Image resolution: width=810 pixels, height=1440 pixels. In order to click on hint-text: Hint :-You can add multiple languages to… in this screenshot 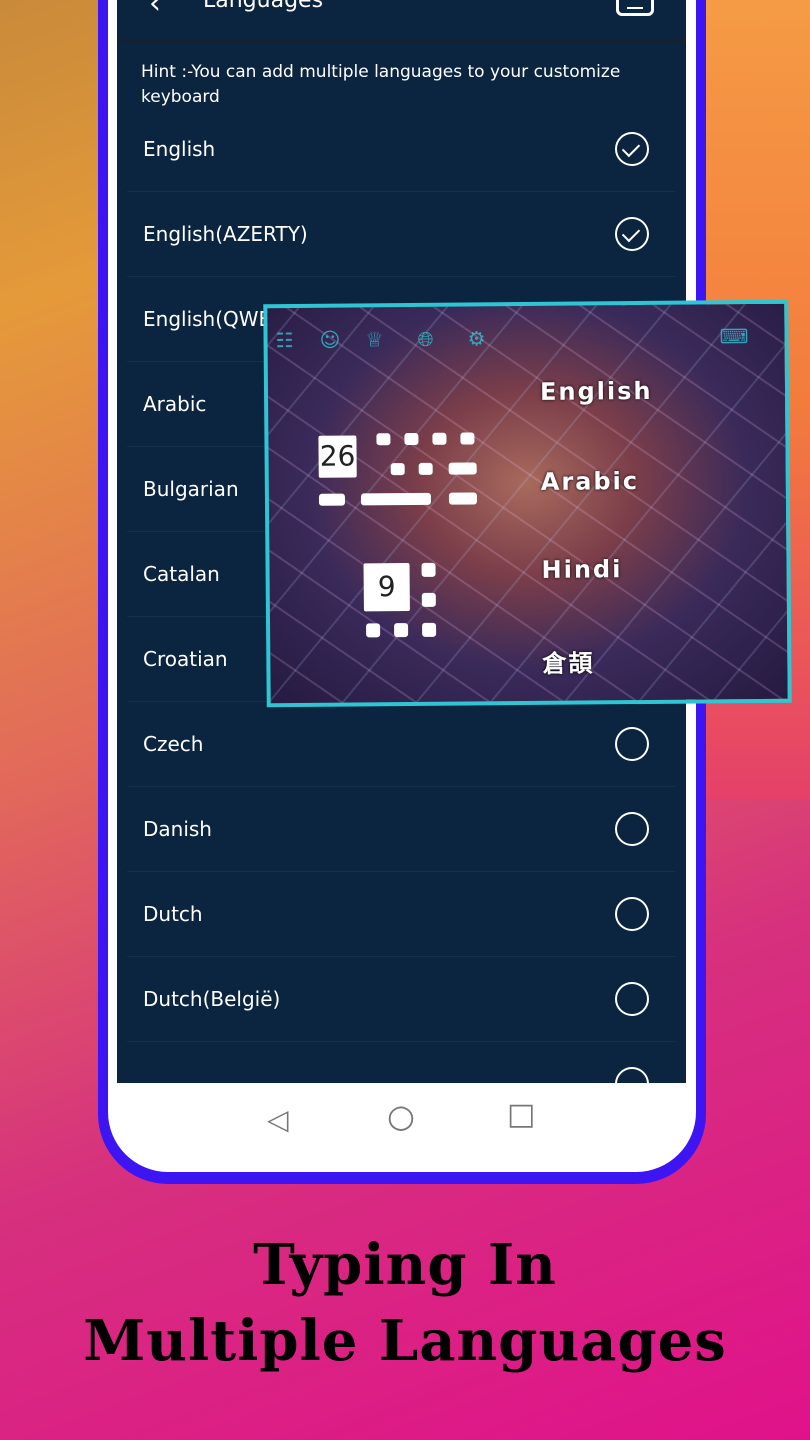, I will do `click(381, 84)`.